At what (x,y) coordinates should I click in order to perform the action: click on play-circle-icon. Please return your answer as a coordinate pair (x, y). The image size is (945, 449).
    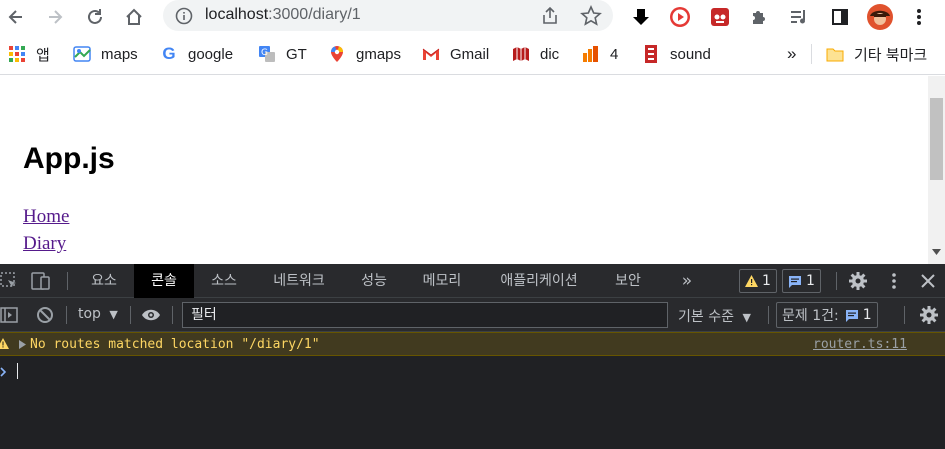
    Looking at the image, I should click on (680, 17).